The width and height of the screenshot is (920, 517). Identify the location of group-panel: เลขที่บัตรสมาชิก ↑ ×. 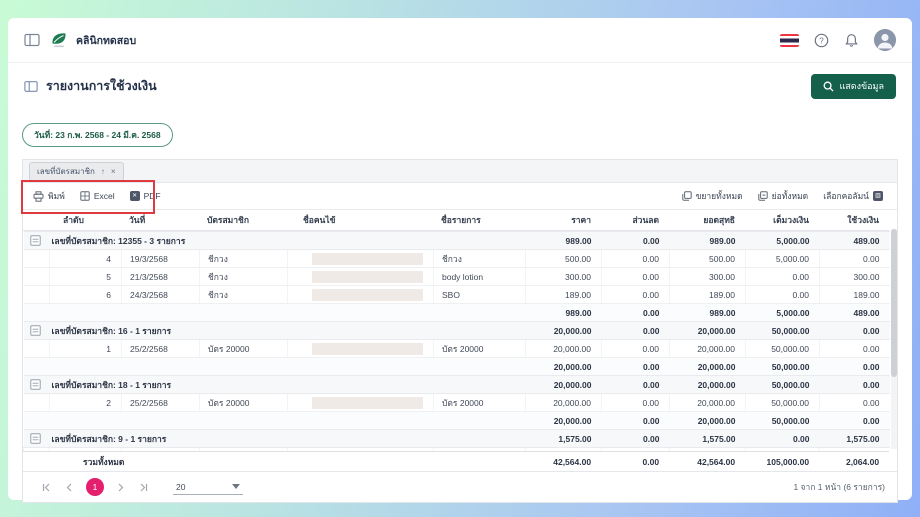
(460, 171).